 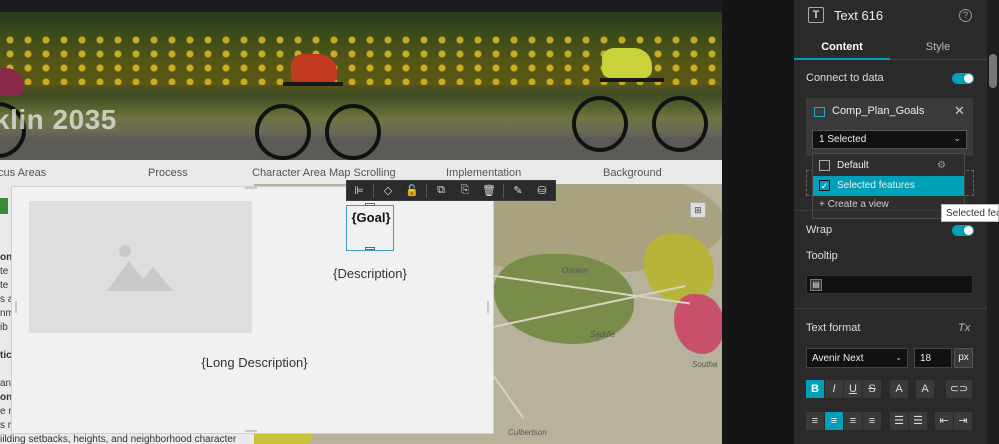 What do you see at coordinates (959, 389) in the screenshot?
I see `link-button: ⊂⊃` at bounding box center [959, 389].